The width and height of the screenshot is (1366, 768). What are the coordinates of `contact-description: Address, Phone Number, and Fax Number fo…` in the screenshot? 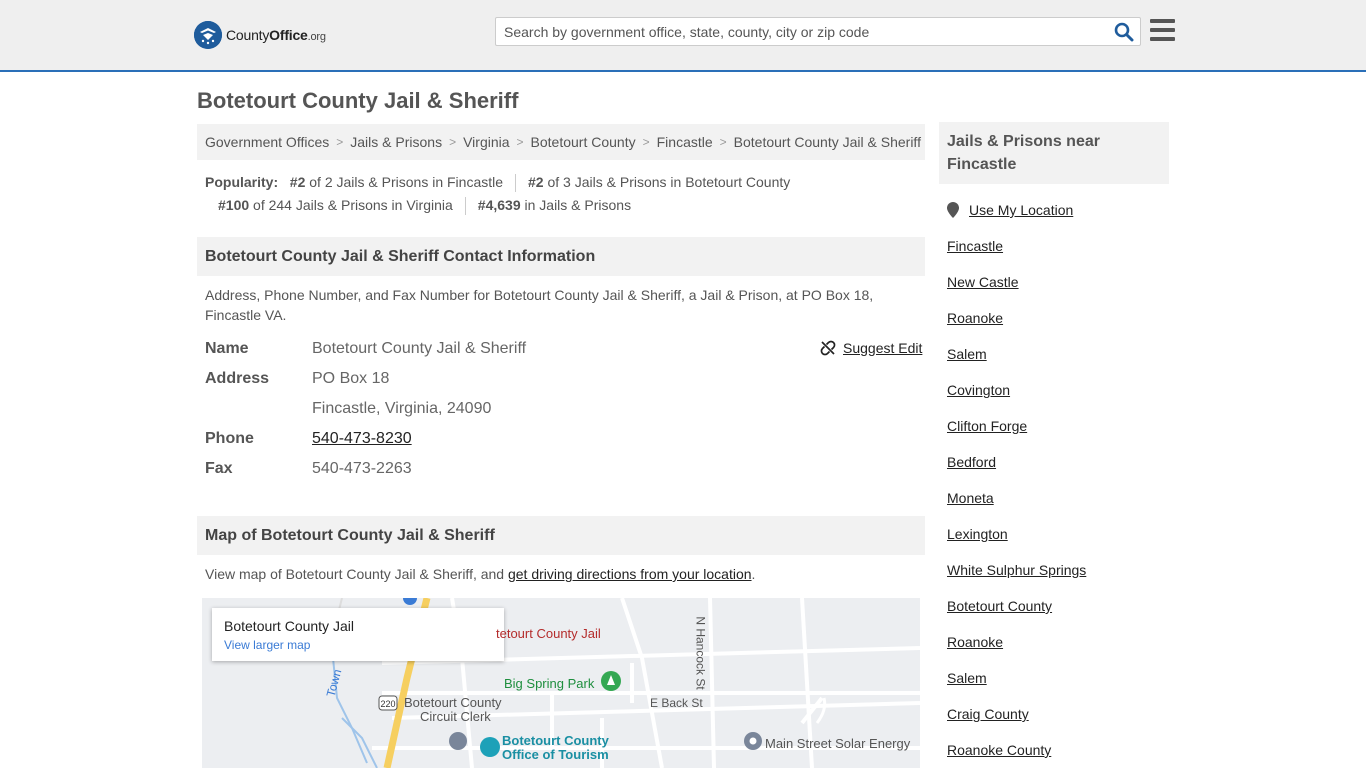 It's located at (539, 305).